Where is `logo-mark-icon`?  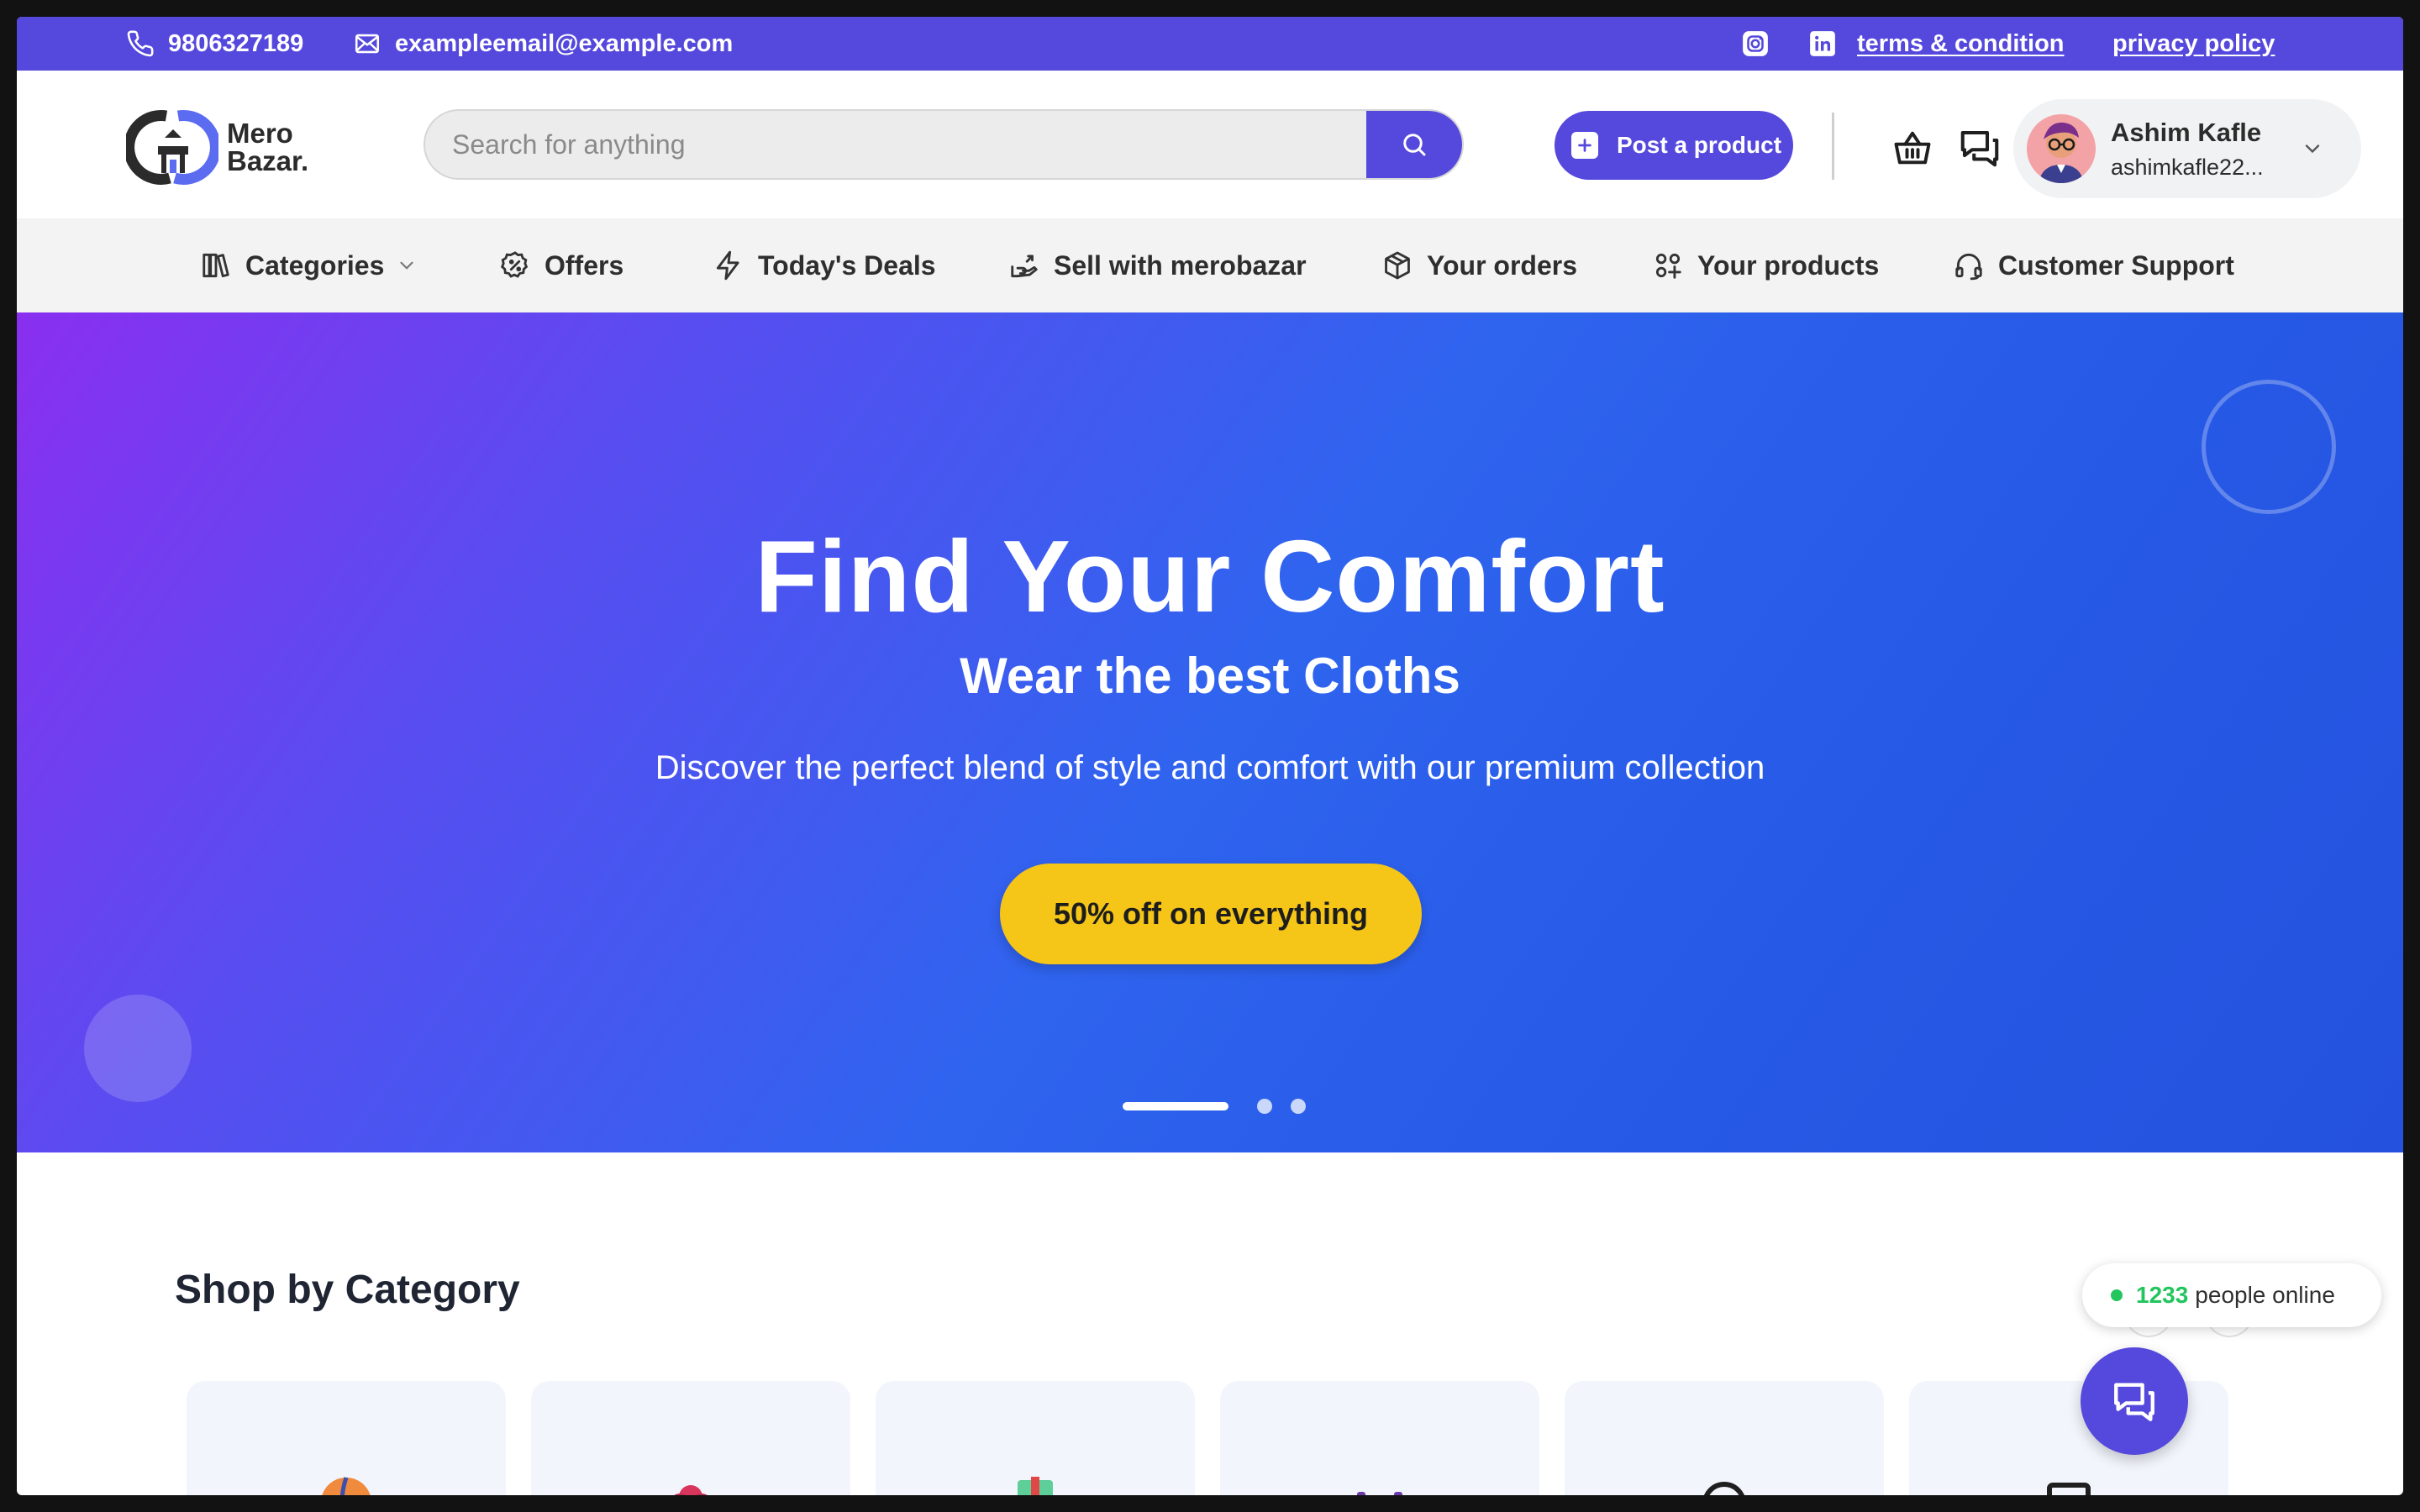
logo-mark-icon is located at coordinates (172, 147).